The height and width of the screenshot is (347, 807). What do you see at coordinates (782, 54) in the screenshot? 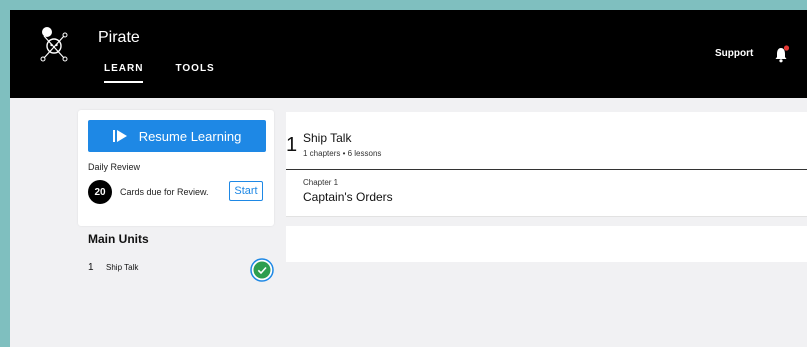
I see `bell-icon` at bounding box center [782, 54].